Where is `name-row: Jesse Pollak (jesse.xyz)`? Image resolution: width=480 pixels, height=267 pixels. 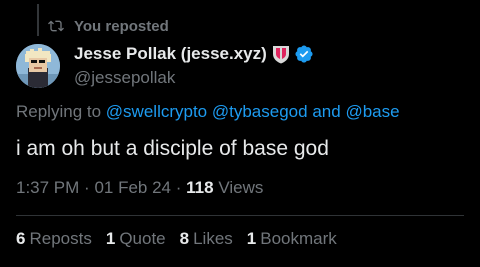 name-row: Jesse Pollak (jesse.xyz) is located at coordinates (194, 54).